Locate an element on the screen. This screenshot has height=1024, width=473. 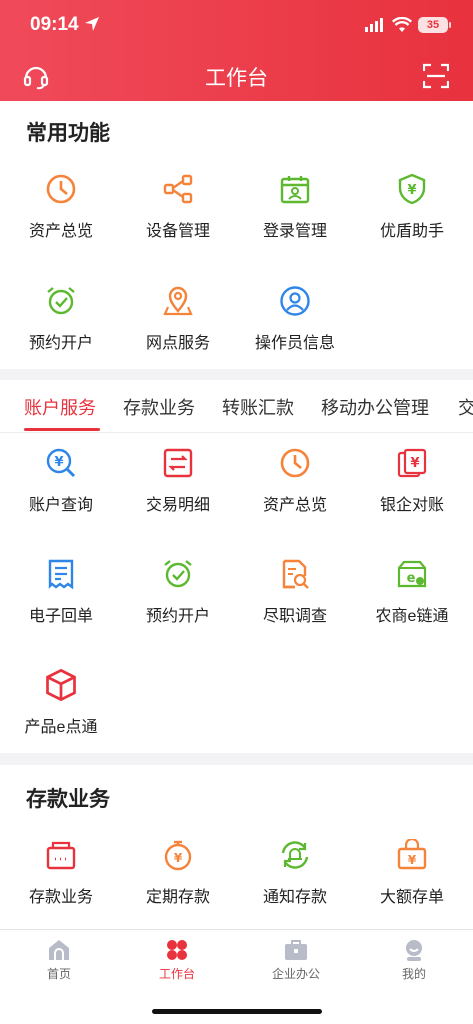
account-item-label: 银企对账 is located at coordinates (411, 505).